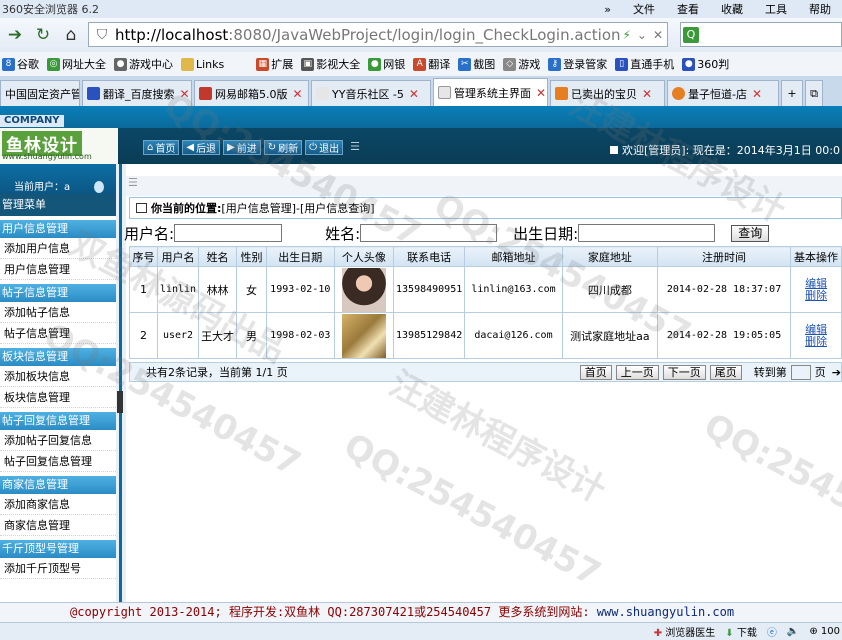  What do you see at coordinates (99, 187) in the screenshot?
I see `pin-icon` at bounding box center [99, 187].